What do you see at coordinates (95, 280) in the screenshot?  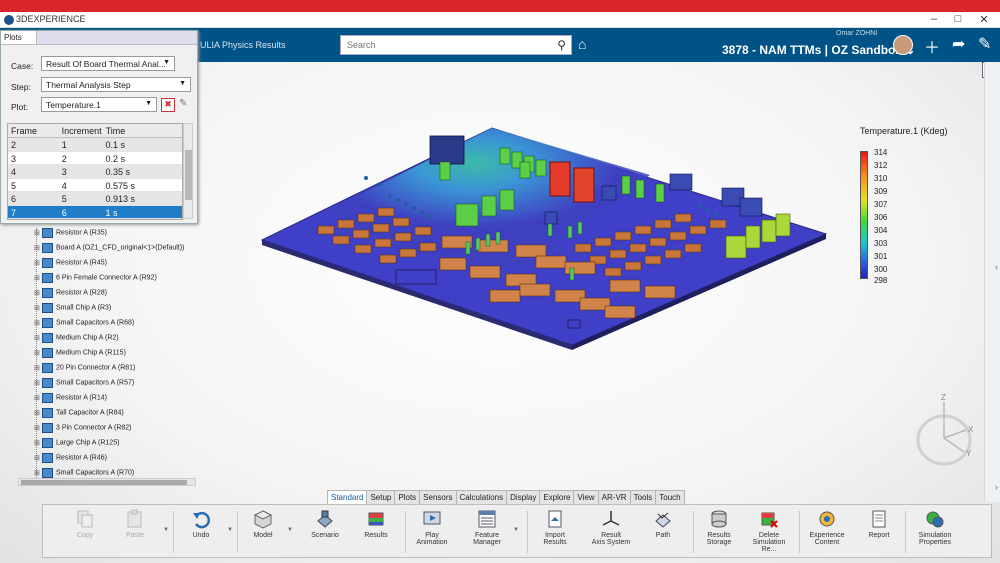 I see `tree-item: ⊞ 6 Pin Female Connector A (R92)` at bounding box center [95, 280].